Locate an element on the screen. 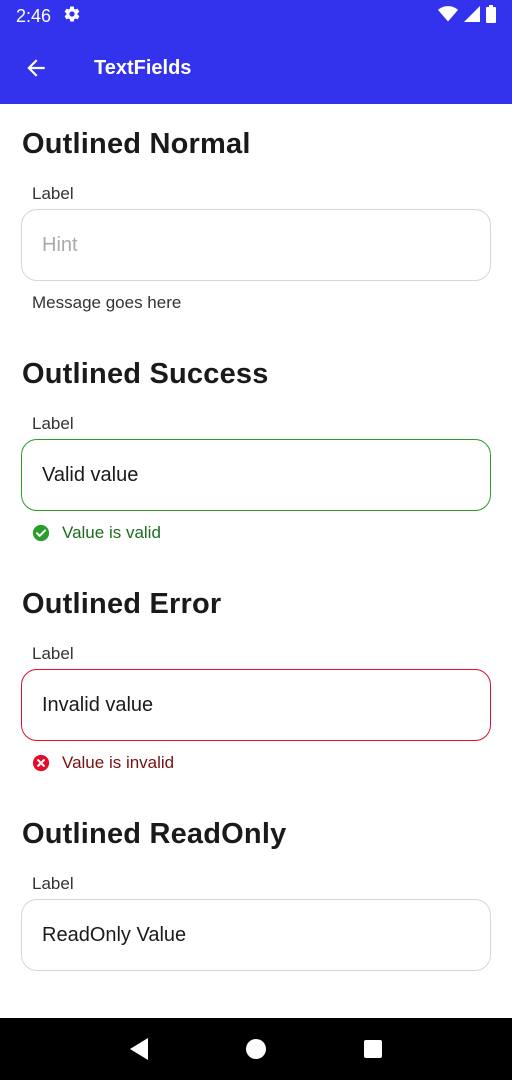  error-message-text: Value is invalid is located at coordinates (118, 762).